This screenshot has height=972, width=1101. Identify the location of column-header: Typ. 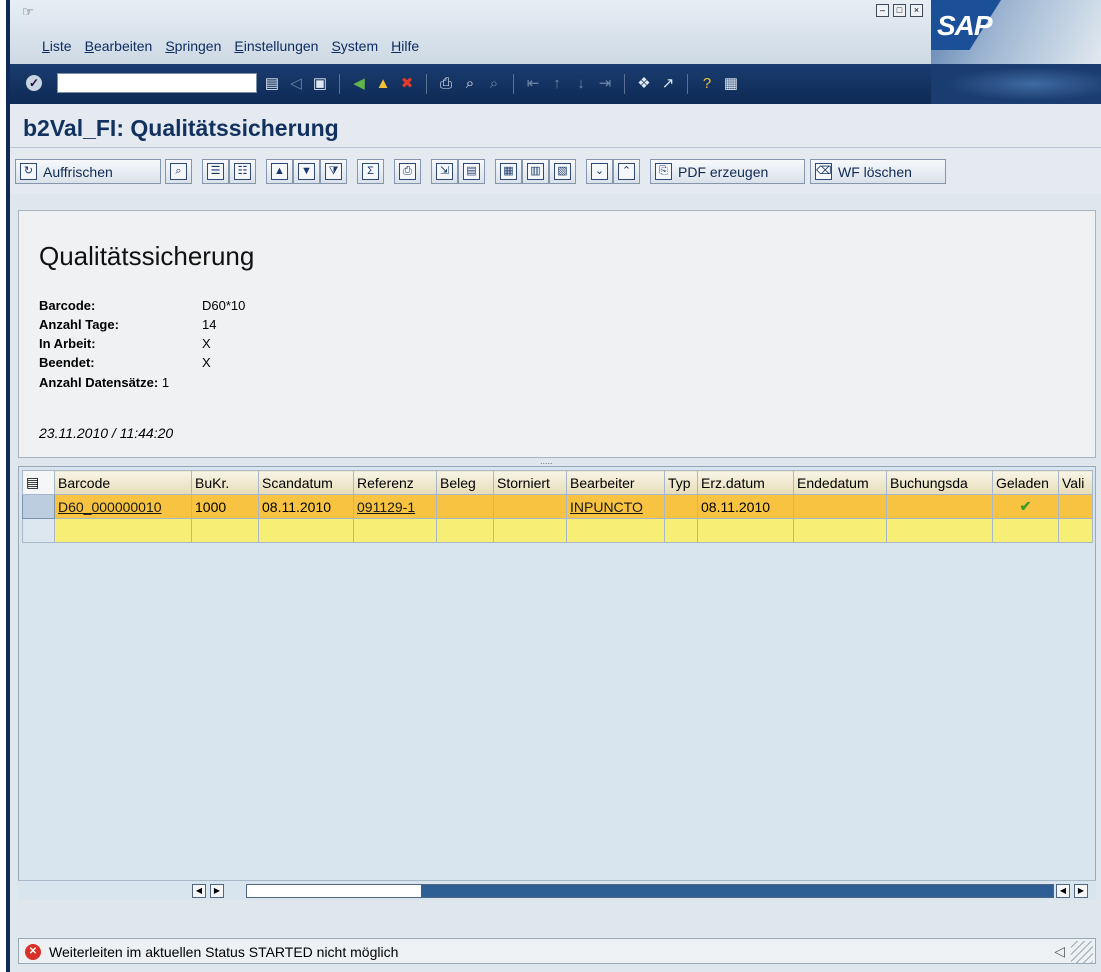
(681, 482).